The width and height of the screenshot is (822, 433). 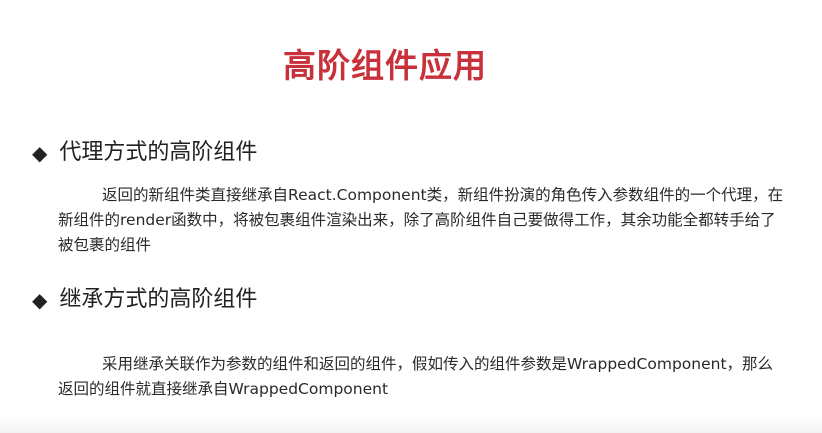 I want to click on section-heading-proxy: ◆ 代理方式的高阶组件, so click(x=144, y=153).